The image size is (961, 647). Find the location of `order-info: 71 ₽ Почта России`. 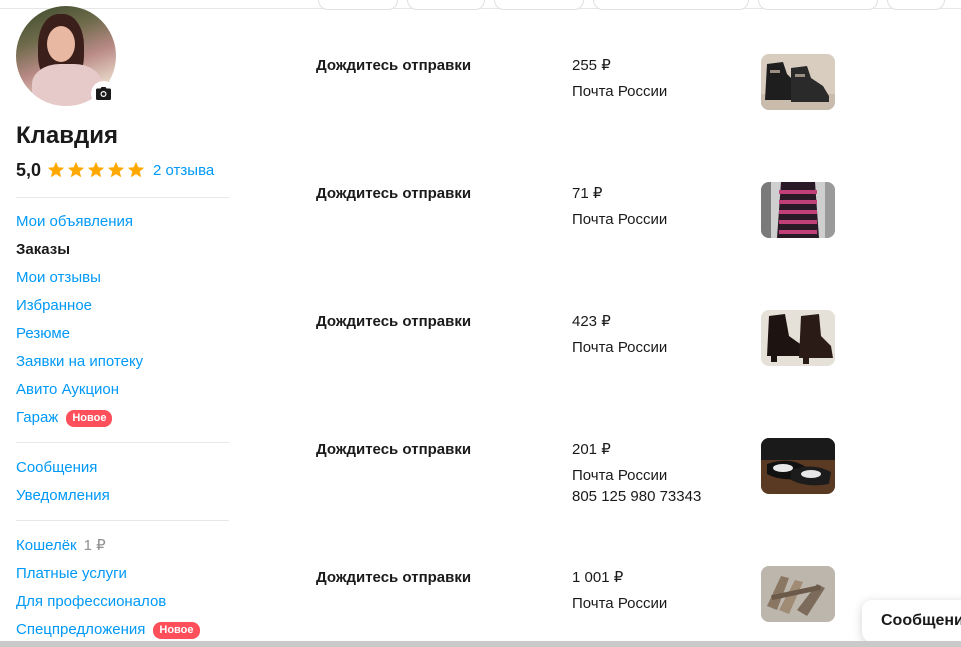

order-info: 71 ₽ Почта России is located at coordinates (619, 208).